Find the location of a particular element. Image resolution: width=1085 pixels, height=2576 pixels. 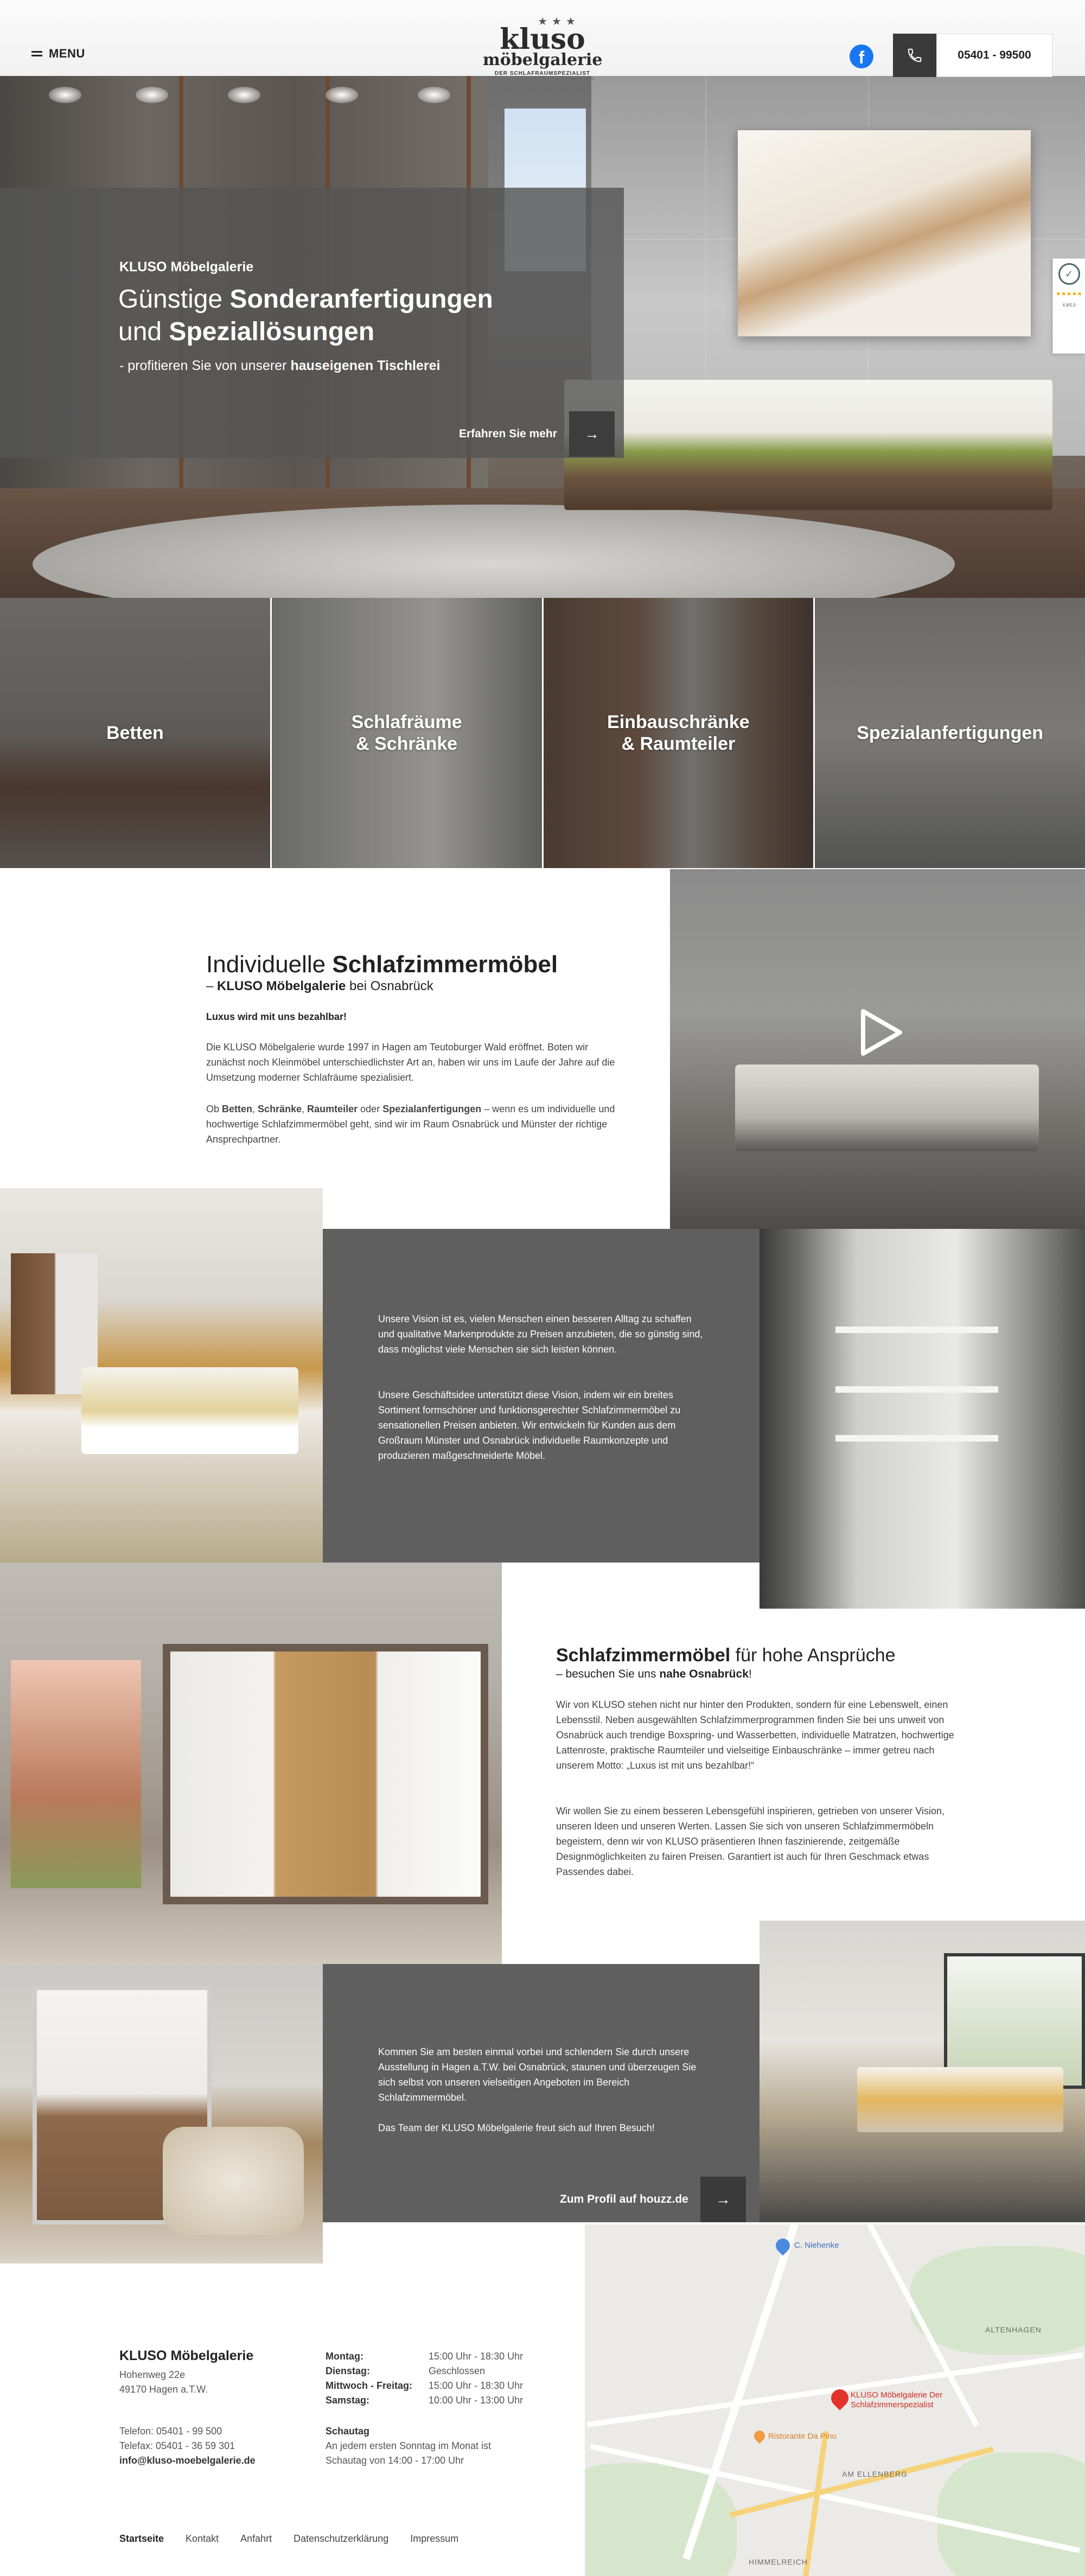

hero-bed is located at coordinates (808, 445).